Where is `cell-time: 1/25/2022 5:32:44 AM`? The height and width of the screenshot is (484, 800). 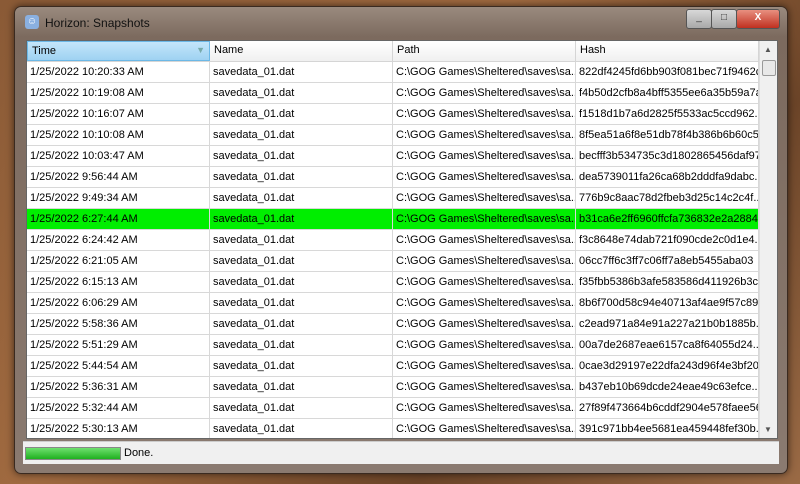
cell-time: 1/25/2022 5:32:44 AM is located at coordinates (118, 408).